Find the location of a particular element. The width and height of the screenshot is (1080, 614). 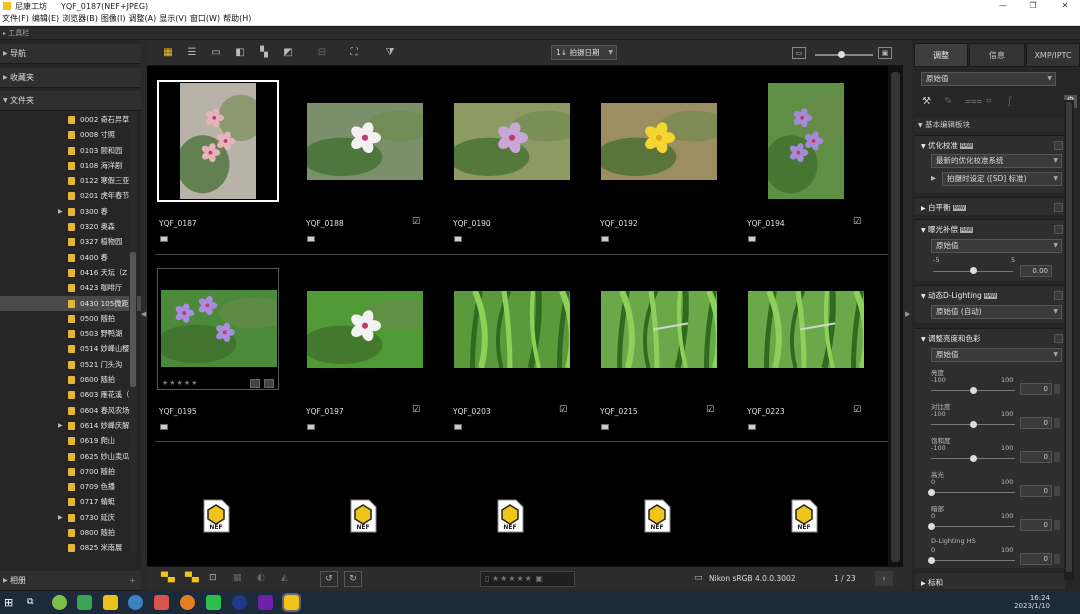

menu-file: 文件(F) is located at coordinates (15, 18).